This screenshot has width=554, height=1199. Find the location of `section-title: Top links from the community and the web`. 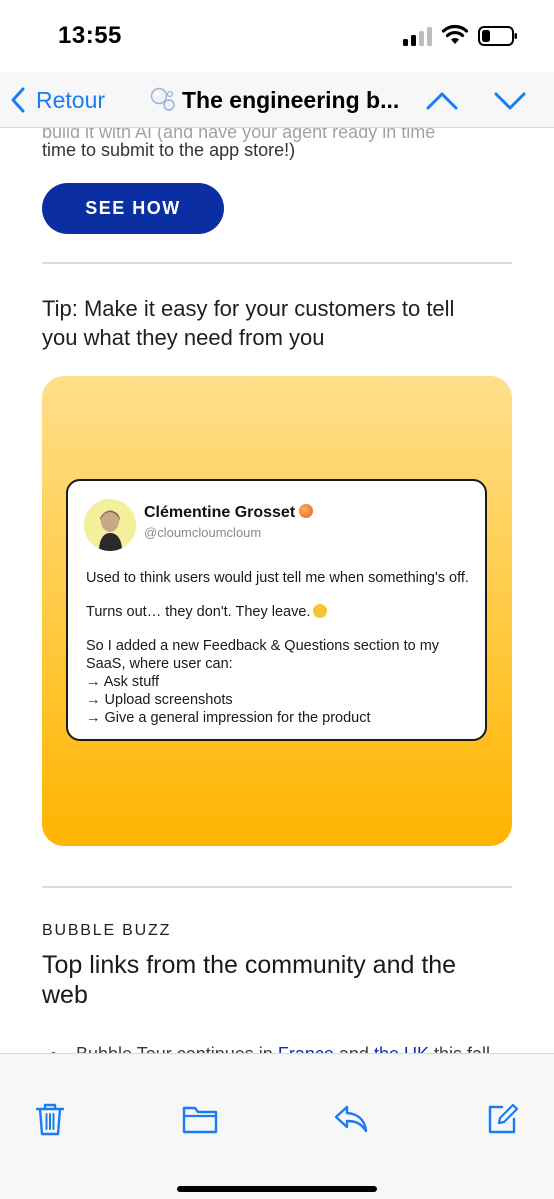

section-title: Top links from the community and the web is located at coordinates (249, 980).